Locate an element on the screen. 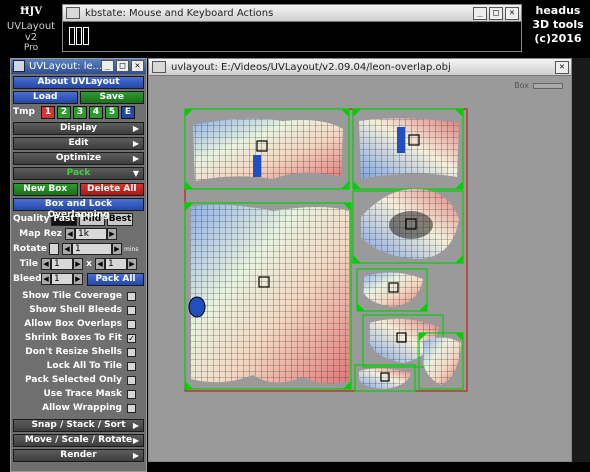  about-button: About UVLayout is located at coordinates (78, 82).